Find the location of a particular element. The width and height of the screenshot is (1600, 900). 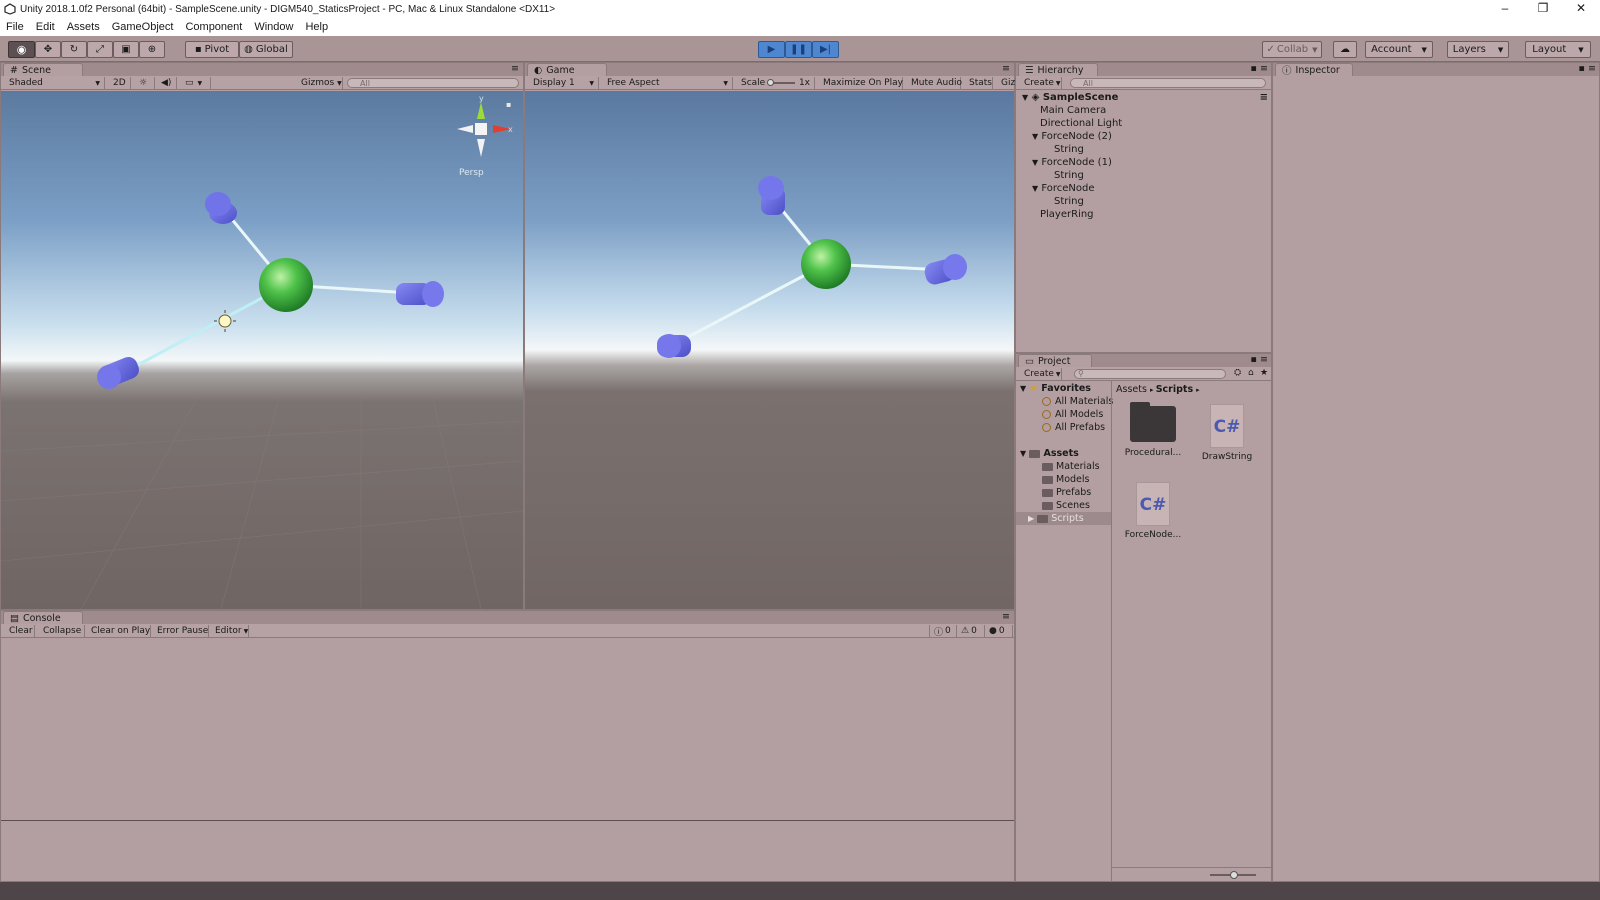

folder-prefabs: Prefabs is located at coordinates (1065, 492).